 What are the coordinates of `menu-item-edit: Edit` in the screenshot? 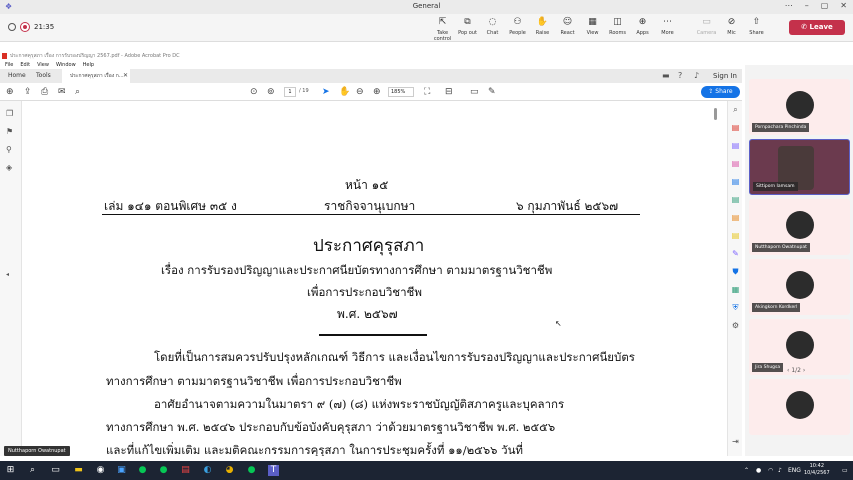 It's located at (25, 65).